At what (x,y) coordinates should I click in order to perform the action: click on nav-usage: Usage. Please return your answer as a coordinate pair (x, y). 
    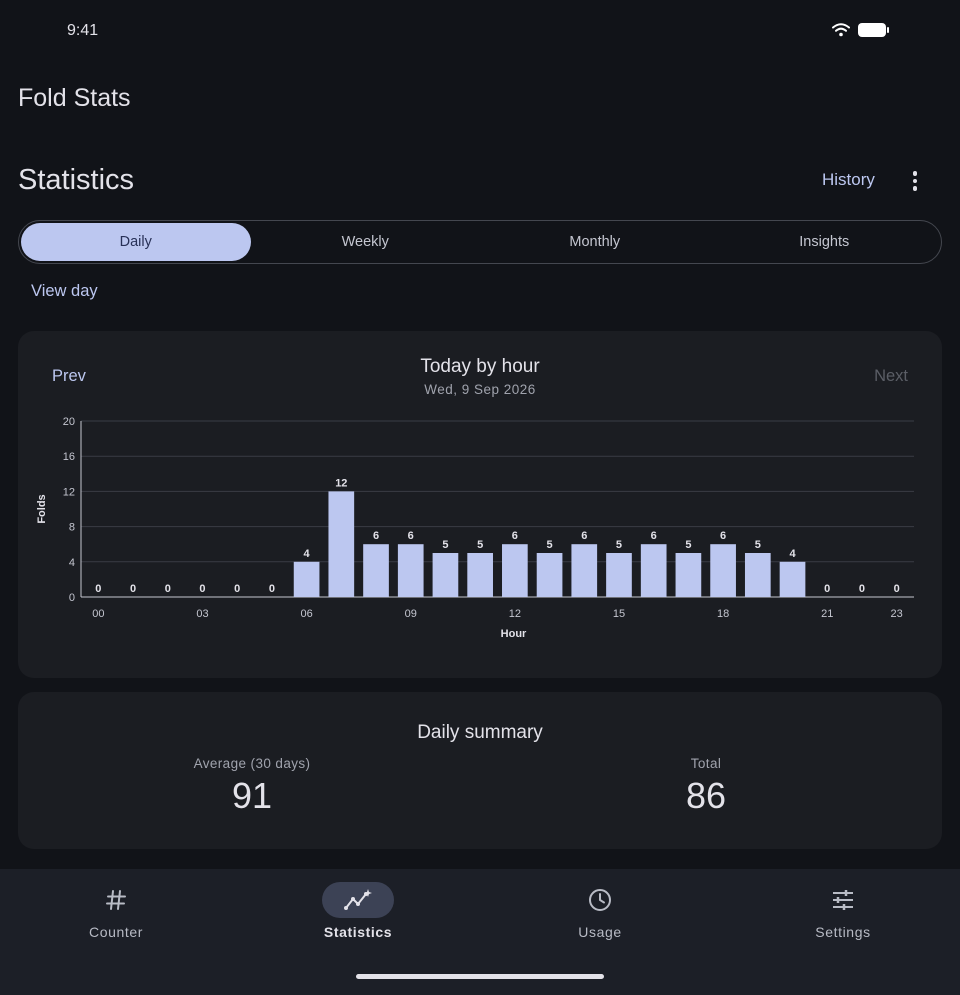
    Looking at the image, I should click on (600, 911).